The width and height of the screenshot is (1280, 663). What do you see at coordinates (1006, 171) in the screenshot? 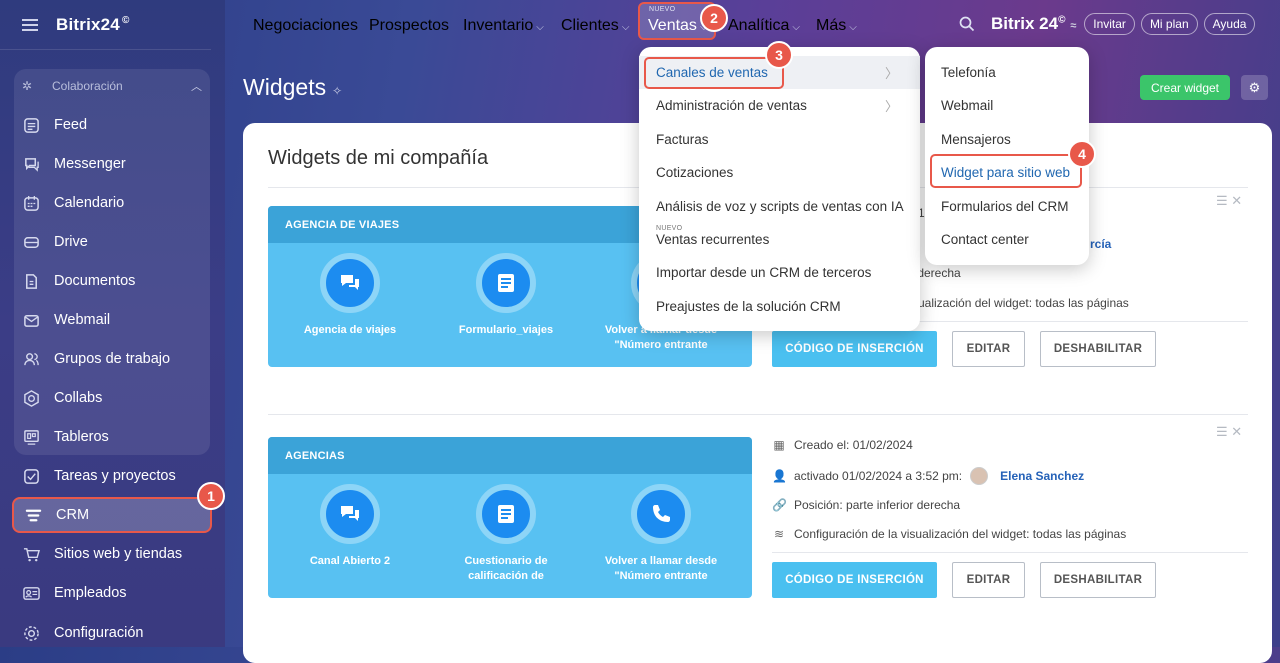
I see `widget-highlight` at bounding box center [1006, 171].